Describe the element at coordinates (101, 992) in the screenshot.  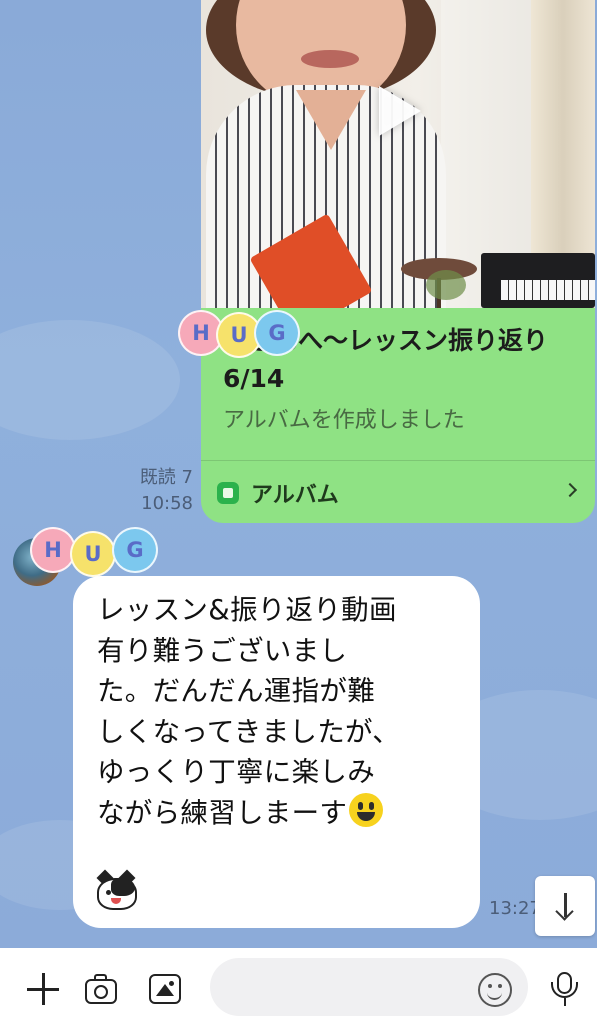
I see `camera-icon-lens` at that location.